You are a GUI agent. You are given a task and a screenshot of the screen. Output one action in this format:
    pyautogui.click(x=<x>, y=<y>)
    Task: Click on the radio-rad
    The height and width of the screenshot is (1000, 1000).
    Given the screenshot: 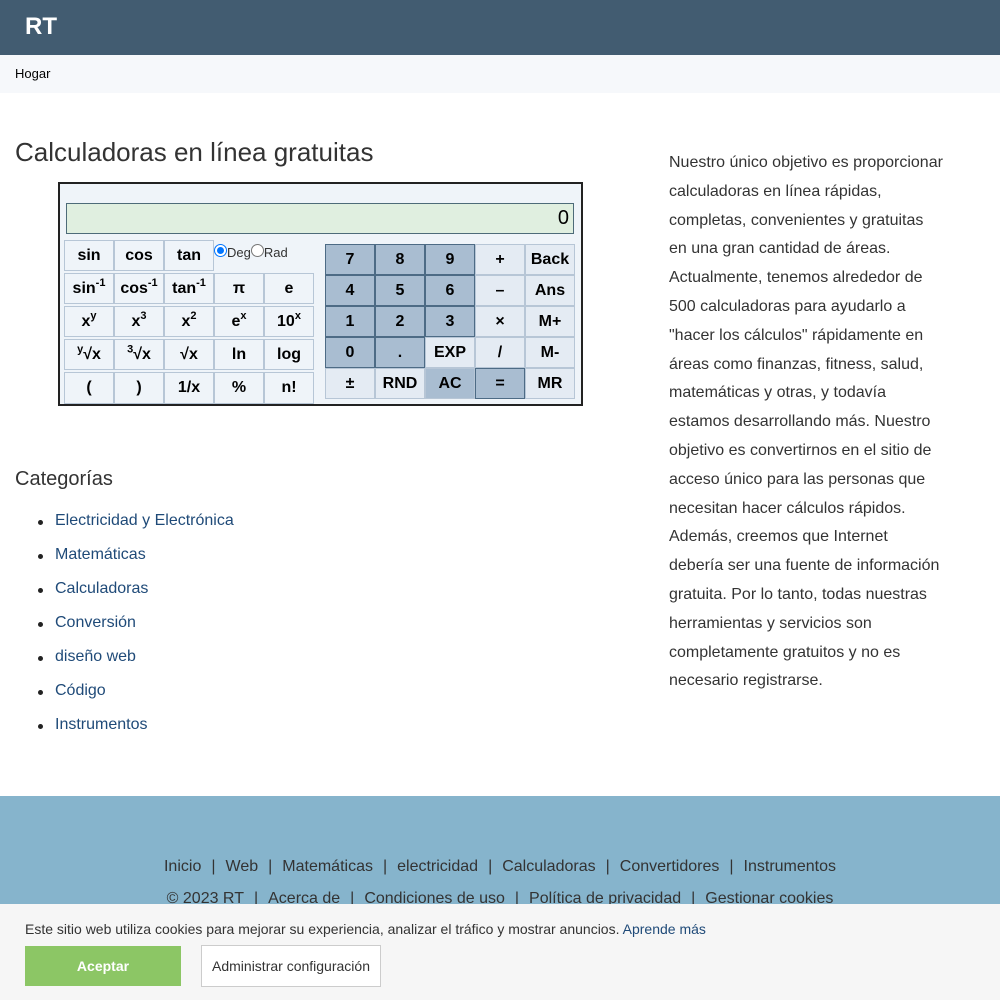 What is the action you would take?
    pyautogui.click(x=257, y=250)
    